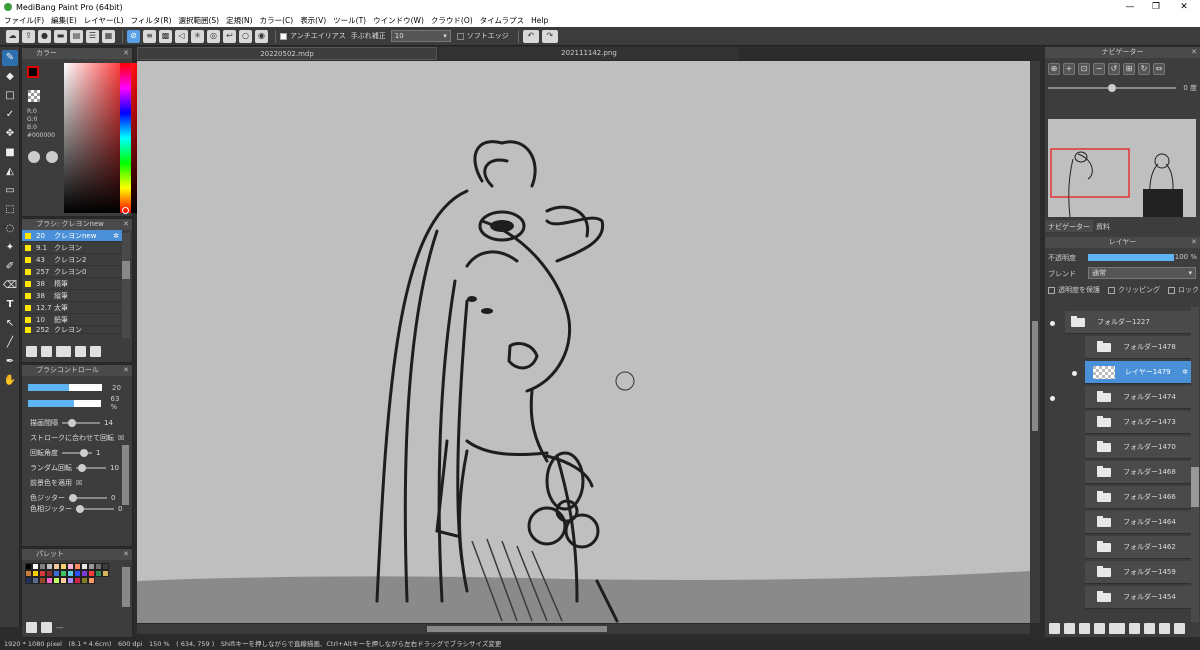 This screenshot has height=650, width=1200. I want to click on snap-concentric-icon: ◉, so click(261, 36).